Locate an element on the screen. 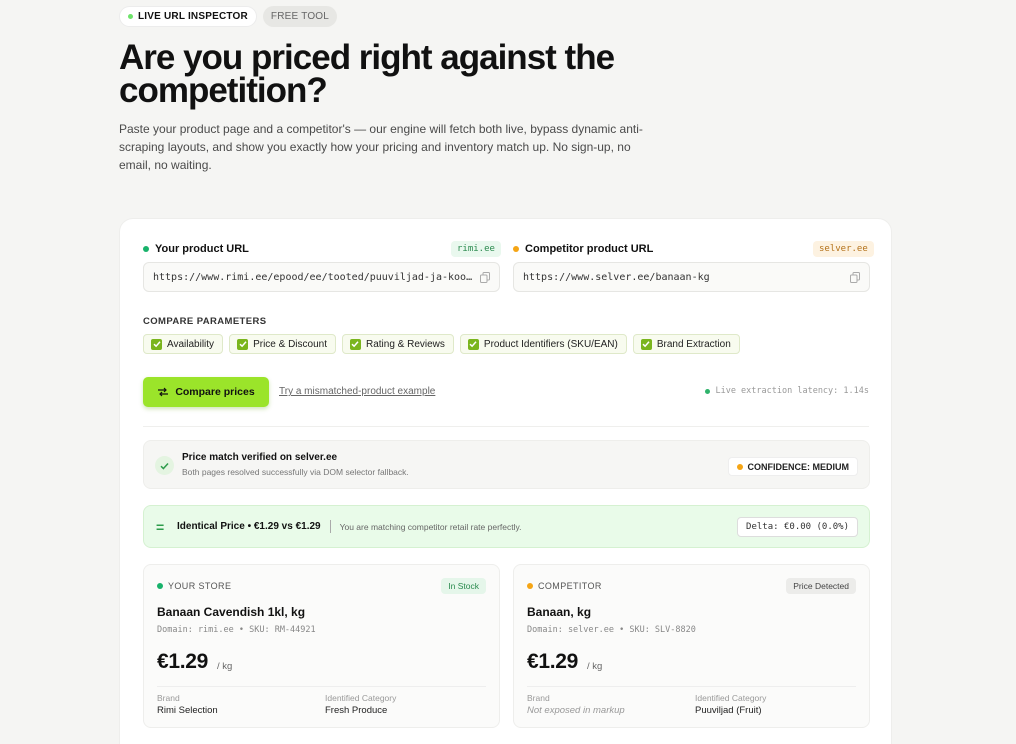 This screenshot has height=744, width=1016. compare-prices-button: Compare prices is located at coordinates (206, 392).